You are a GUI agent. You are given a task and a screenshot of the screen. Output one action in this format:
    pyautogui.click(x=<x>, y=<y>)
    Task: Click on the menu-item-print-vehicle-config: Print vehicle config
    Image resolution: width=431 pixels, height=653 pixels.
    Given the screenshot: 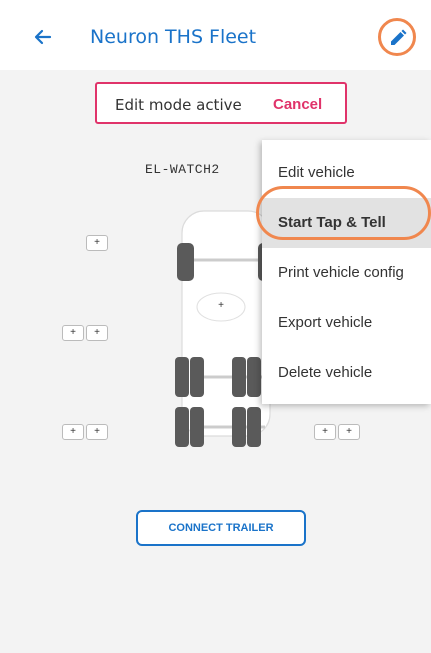 What is the action you would take?
    pyautogui.click(x=346, y=273)
    